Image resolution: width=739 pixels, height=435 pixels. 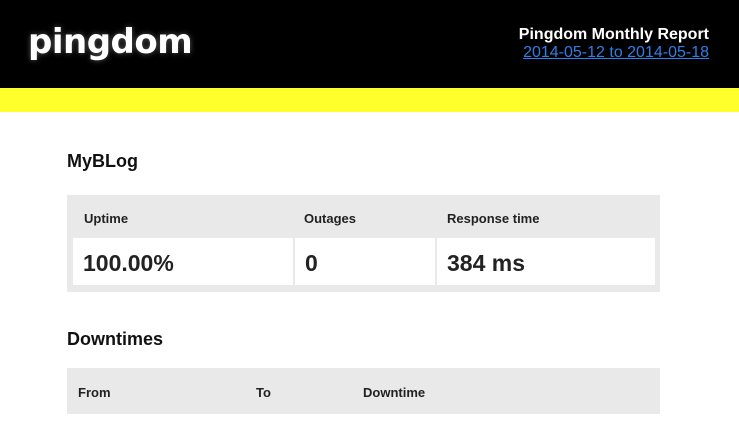 What do you see at coordinates (616, 52) in the screenshot?
I see `date-range-link: 2014-05-12 to 2014-05-18` at bounding box center [616, 52].